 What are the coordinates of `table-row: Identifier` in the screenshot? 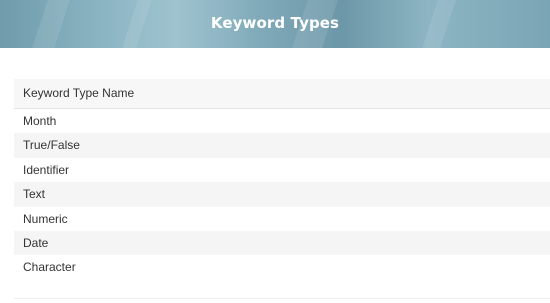 It's located at (282, 170).